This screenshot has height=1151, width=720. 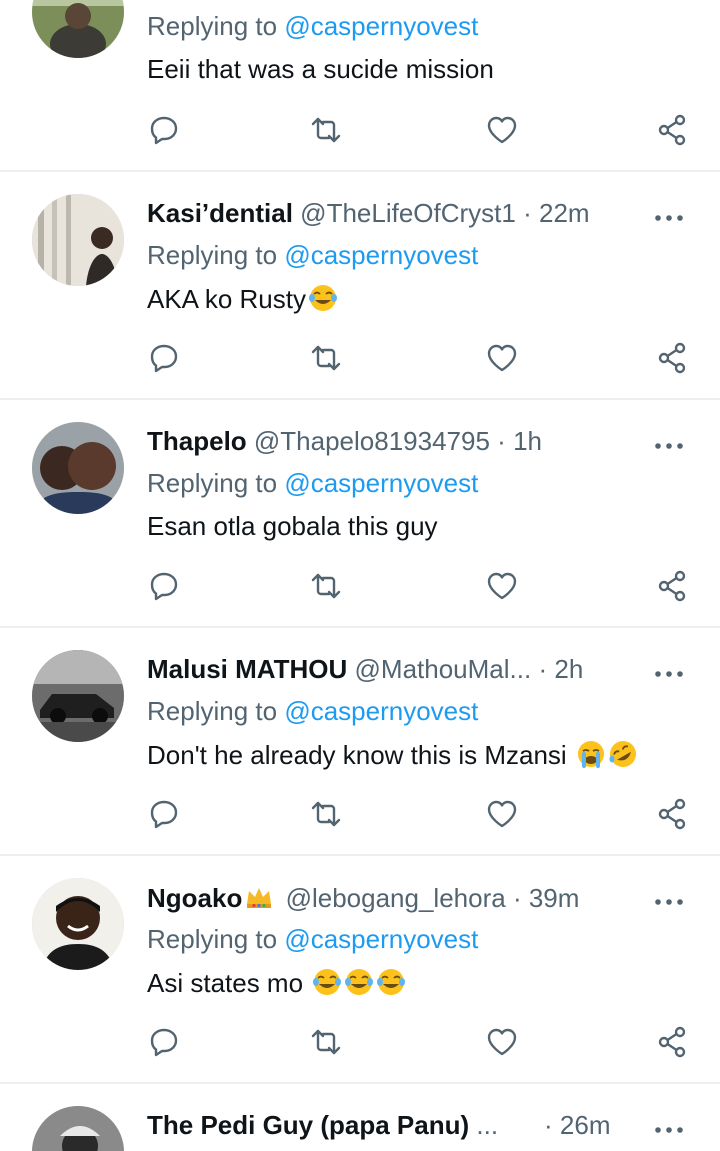 What do you see at coordinates (247, 669) in the screenshot?
I see `display-name: Malusi MATHOU` at bounding box center [247, 669].